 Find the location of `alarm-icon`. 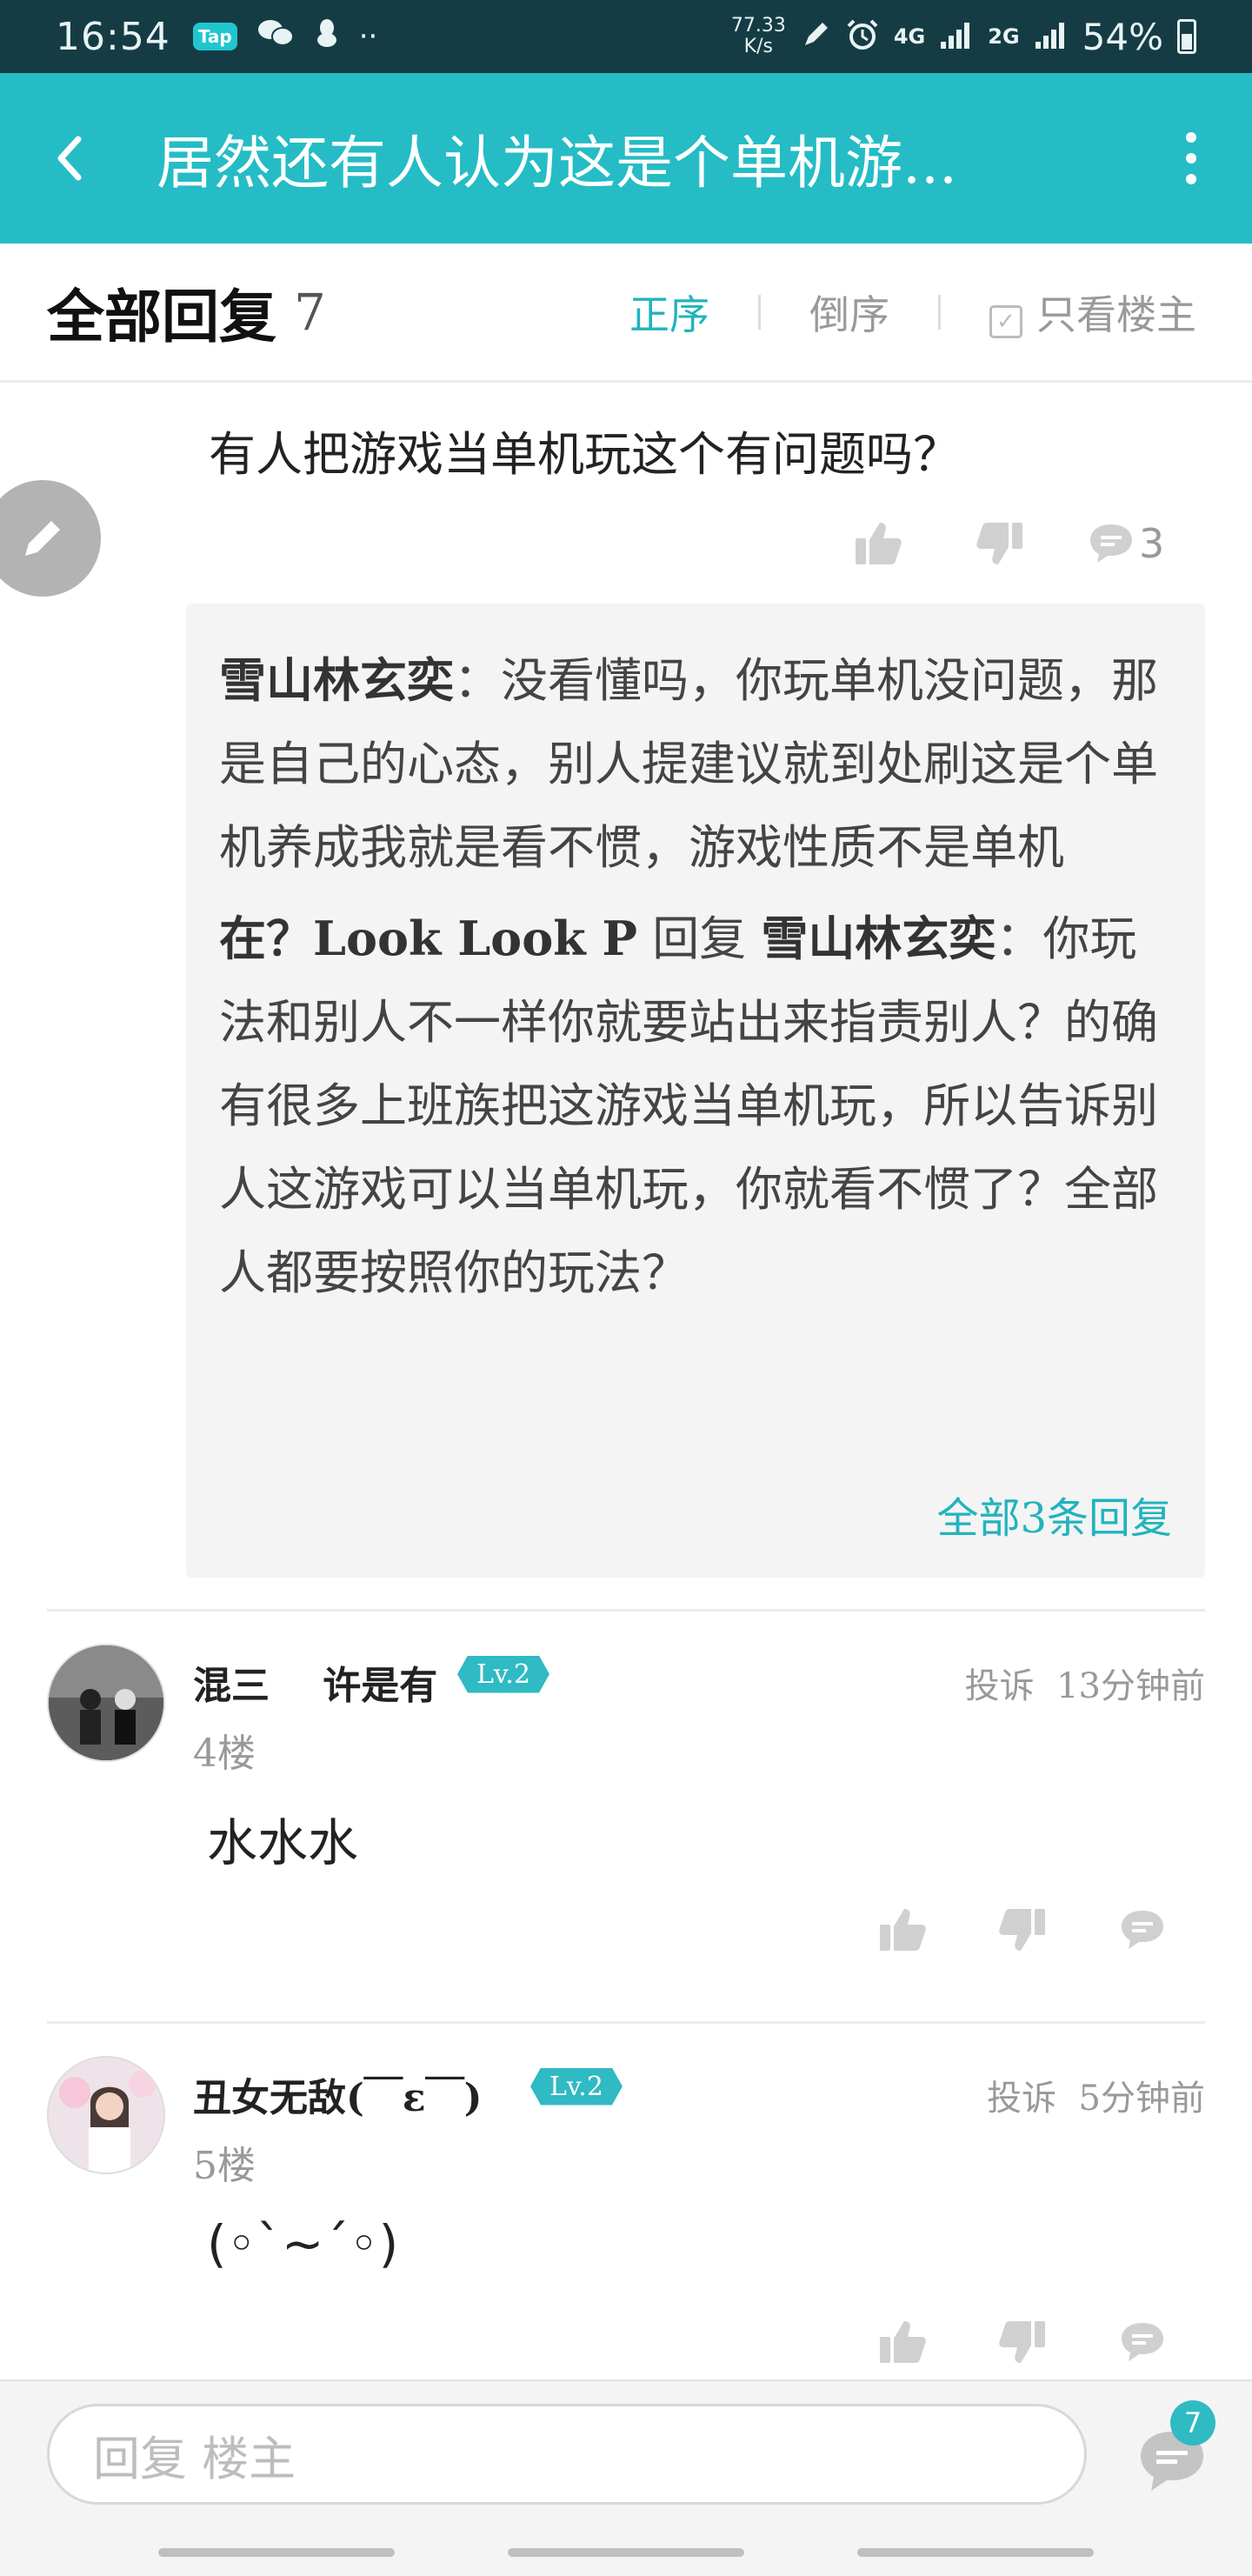

alarm-icon is located at coordinates (863, 36).